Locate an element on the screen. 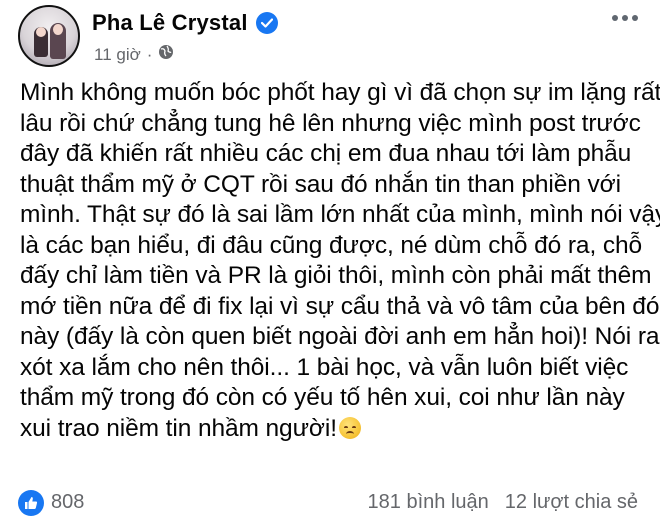 This screenshot has height=530, width=660. author-name-row: Pha Lê Crystal is located at coordinates (185, 23).